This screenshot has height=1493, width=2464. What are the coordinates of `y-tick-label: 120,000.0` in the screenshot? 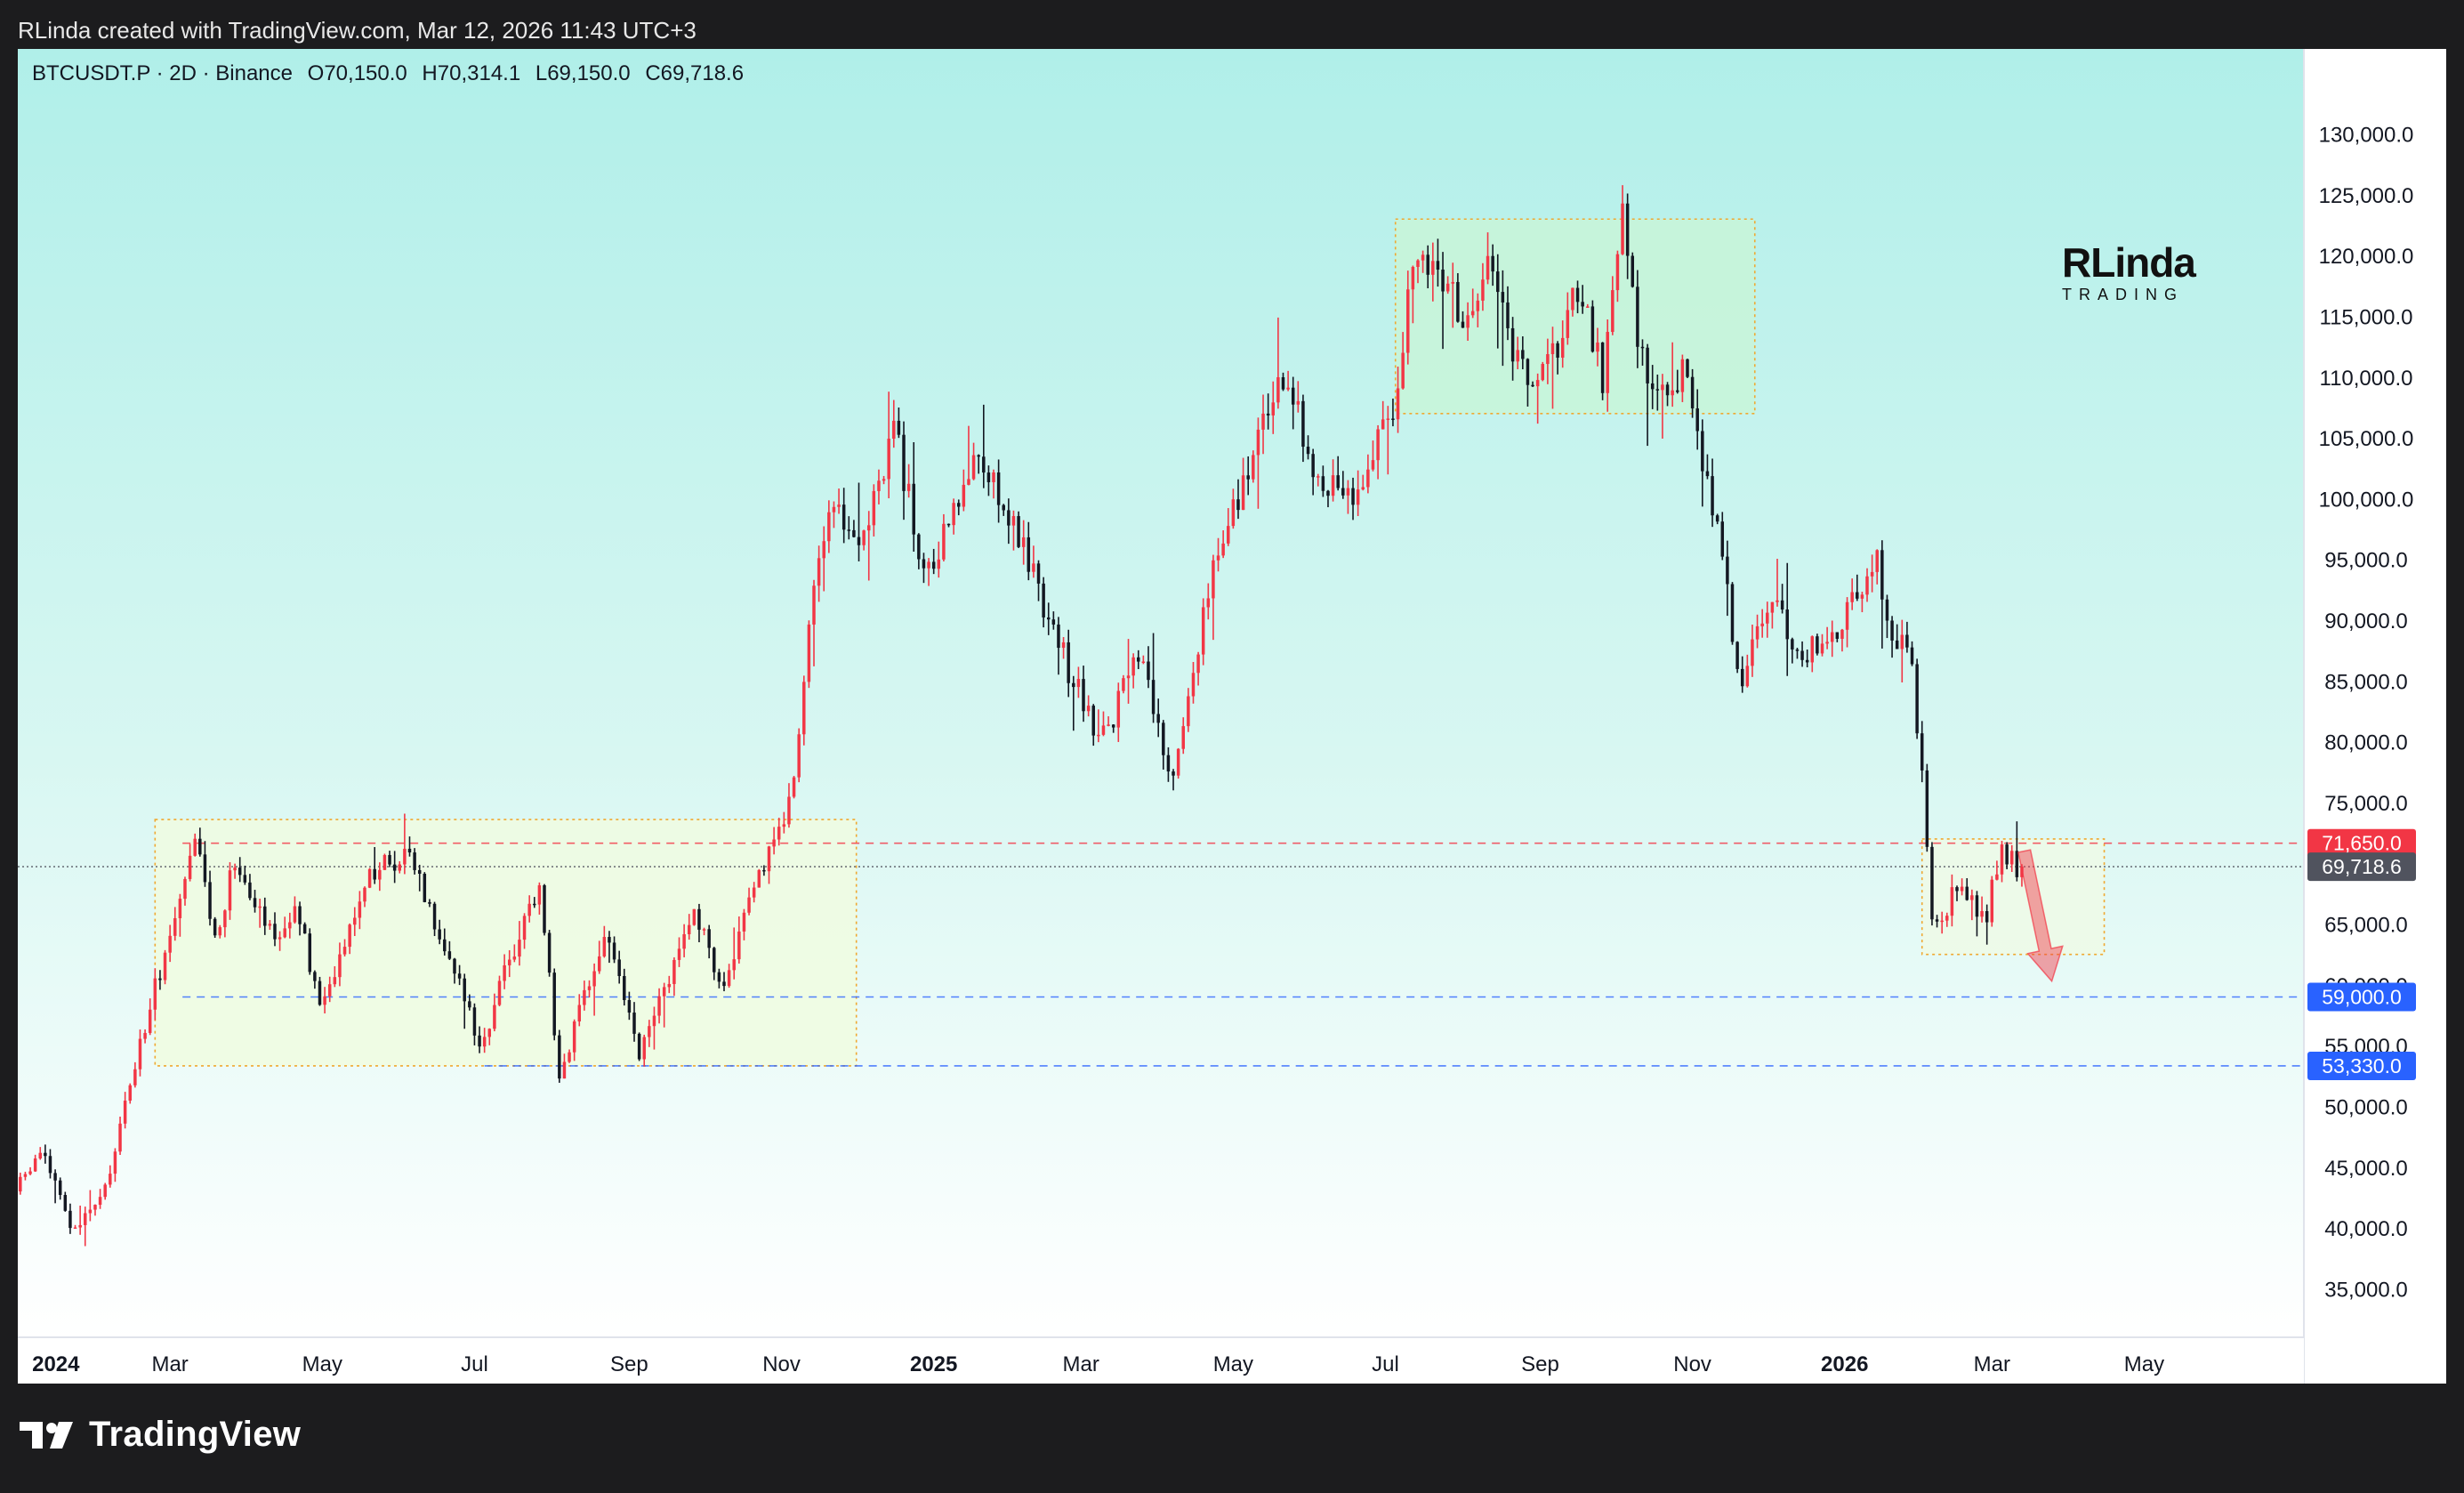 It's located at (2367, 257).